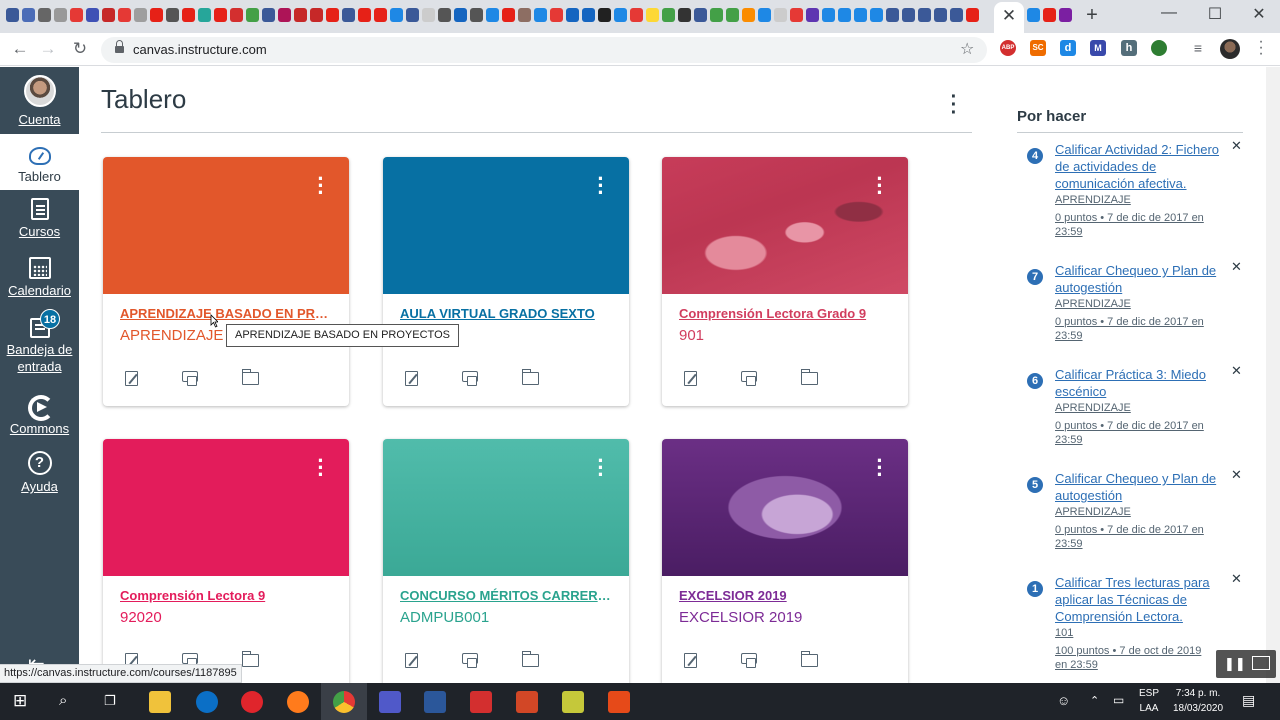  I want to click on new-tab-button: +, so click(1092, 15).